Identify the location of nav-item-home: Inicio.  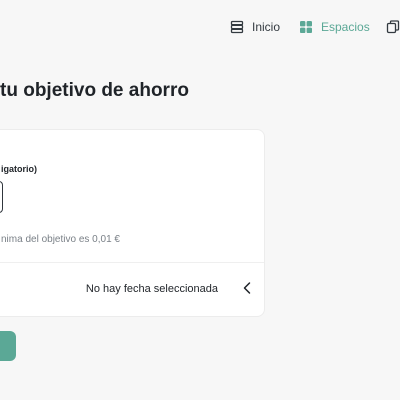
(255, 27).